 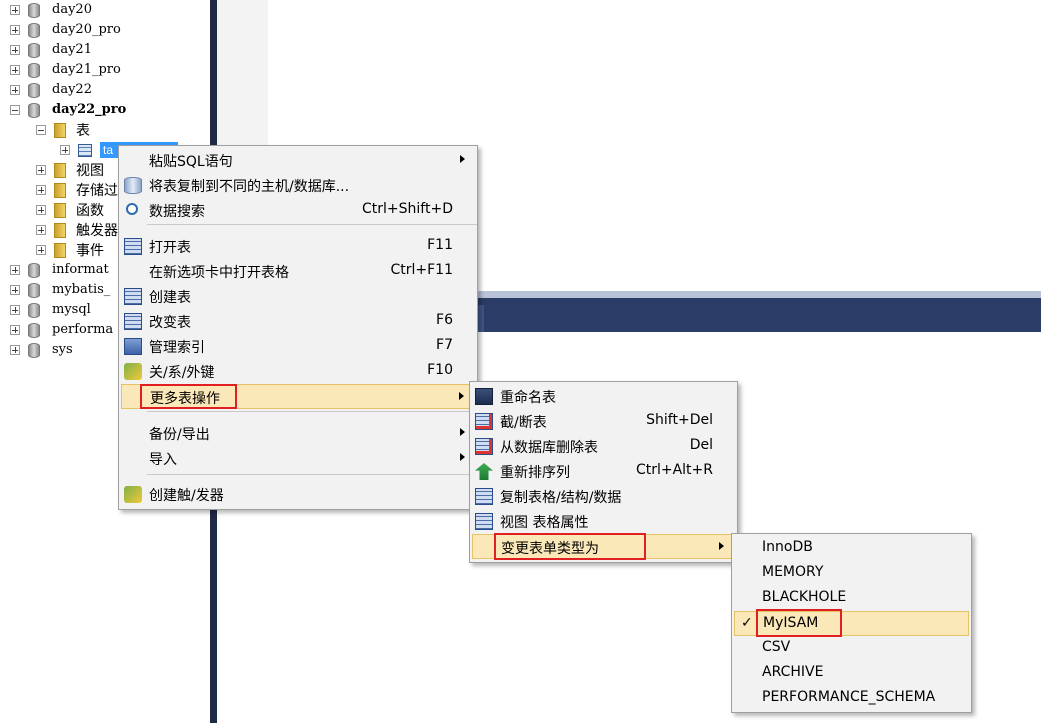 I want to click on tree-node-label: informat, so click(x=80, y=269).